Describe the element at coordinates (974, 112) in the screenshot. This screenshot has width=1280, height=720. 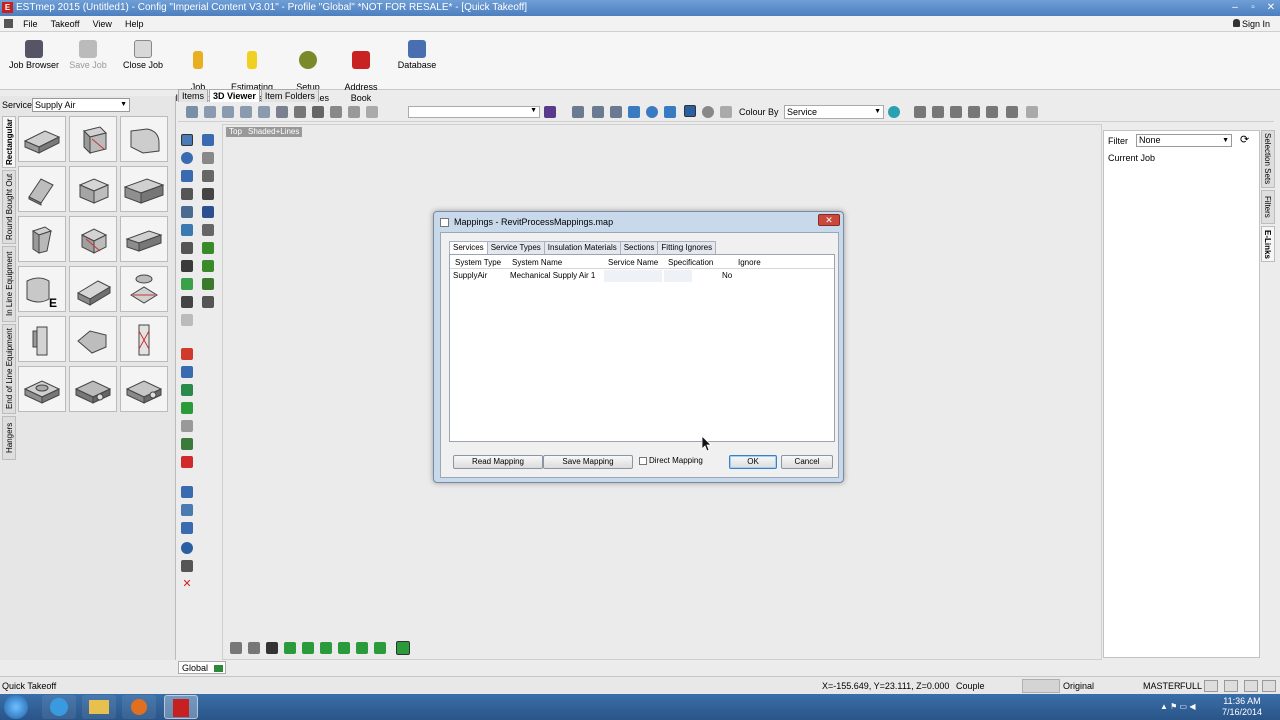
I see `pan-icon` at that location.